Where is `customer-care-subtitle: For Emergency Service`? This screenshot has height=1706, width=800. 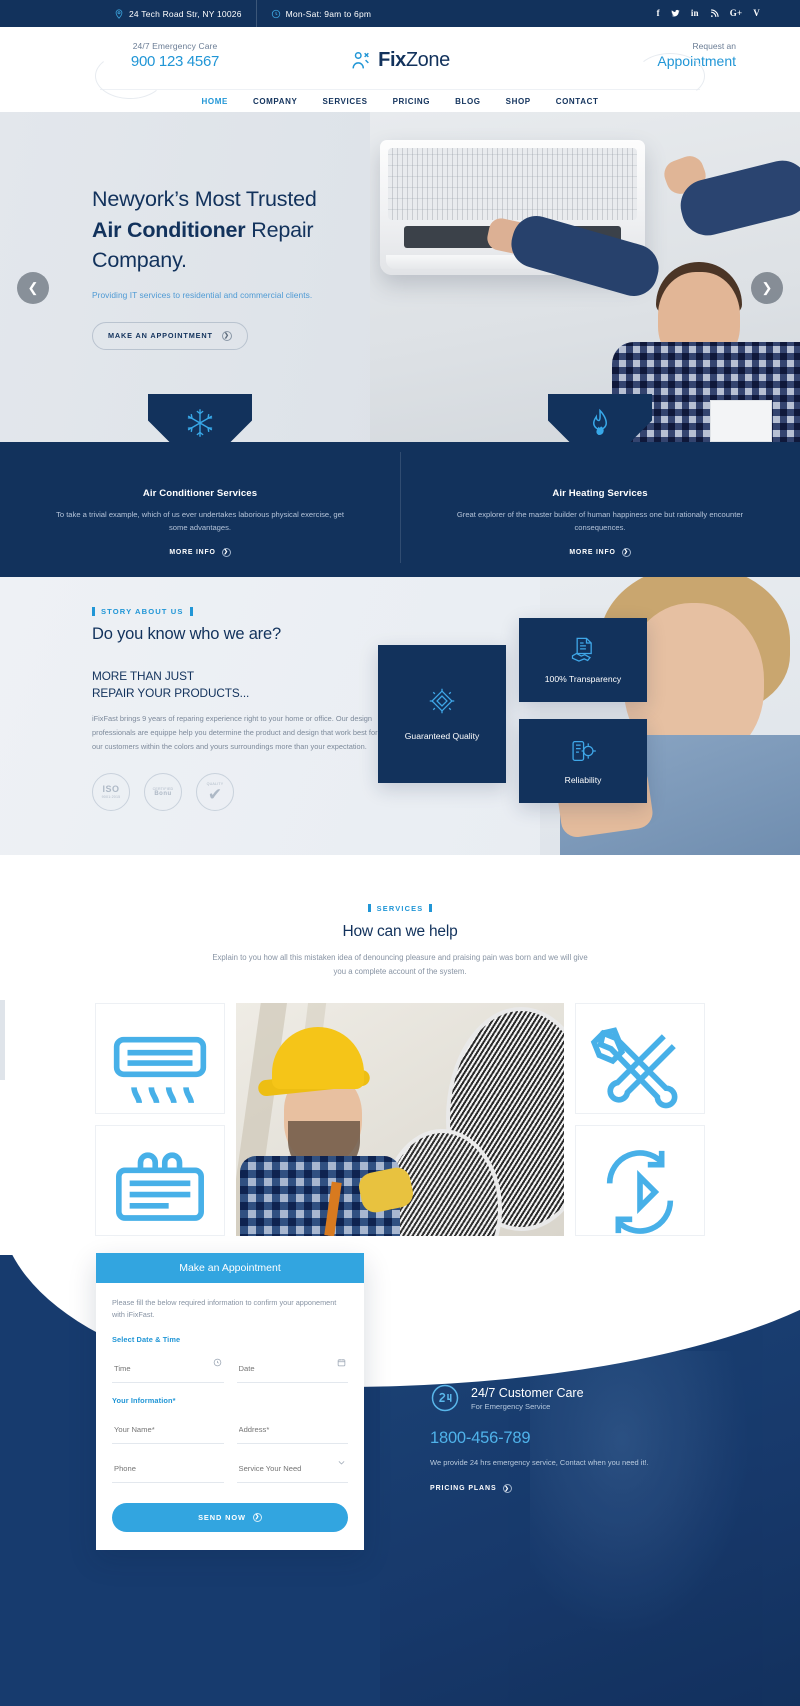 customer-care-subtitle: For Emergency Service is located at coordinates (511, 1406).